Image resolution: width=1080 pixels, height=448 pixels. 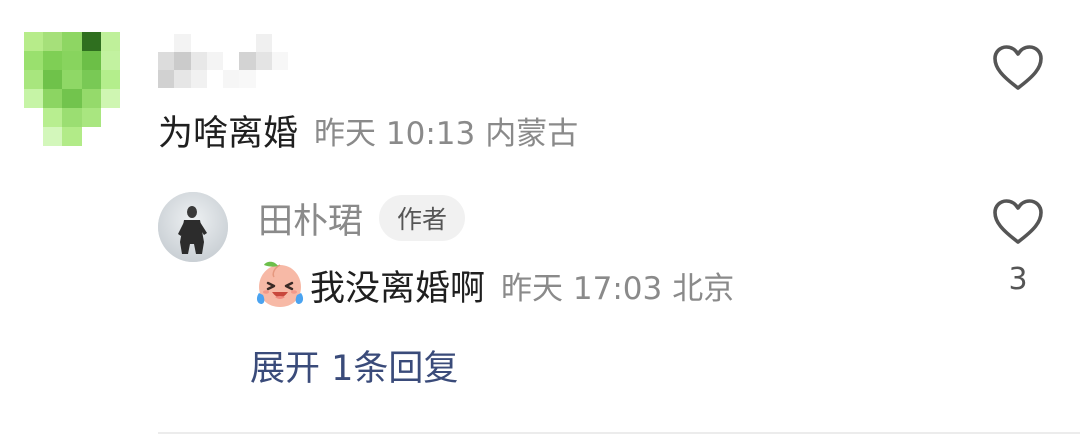 What do you see at coordinates (398, 288) in the screenshot?
I see `reply-text: 我没离婚啊` at bounding box center [398, 288].